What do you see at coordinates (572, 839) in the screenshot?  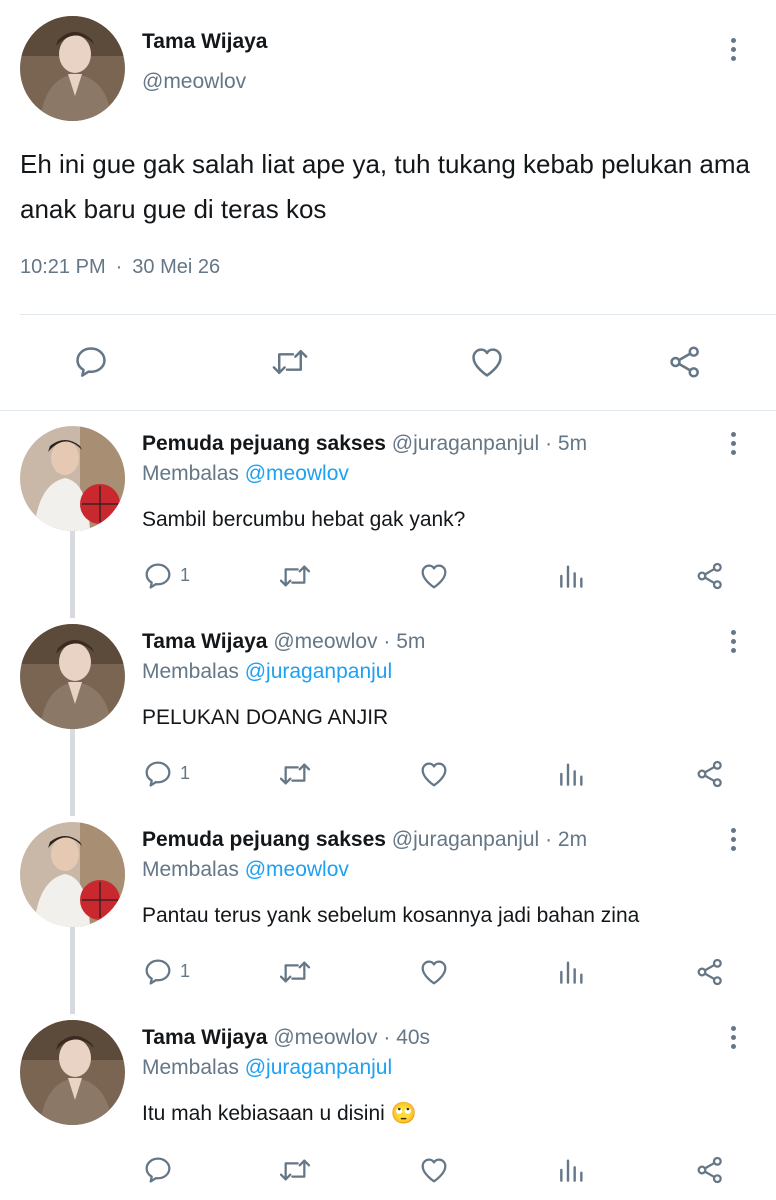 I see `reply-time: 2m` at bounding box center [572, 839].